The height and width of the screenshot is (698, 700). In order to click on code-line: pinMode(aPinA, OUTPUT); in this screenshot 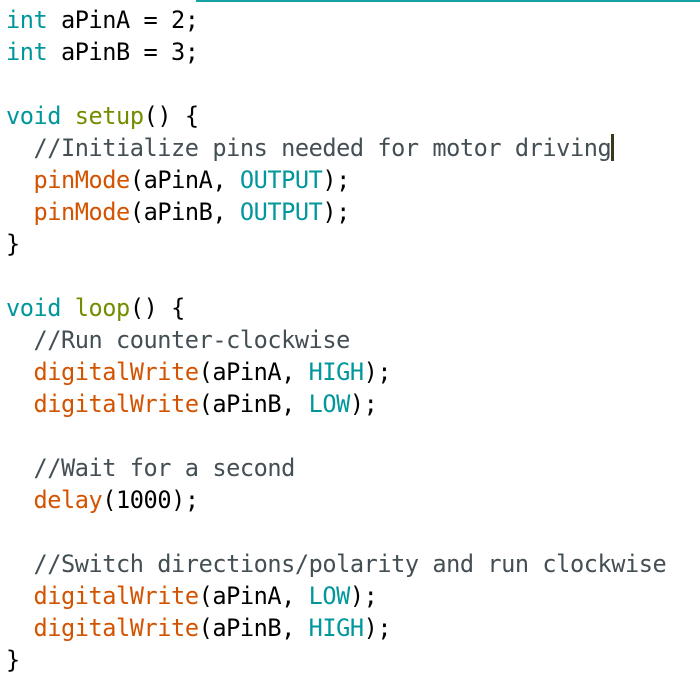, I will do `click(336, 180)`.